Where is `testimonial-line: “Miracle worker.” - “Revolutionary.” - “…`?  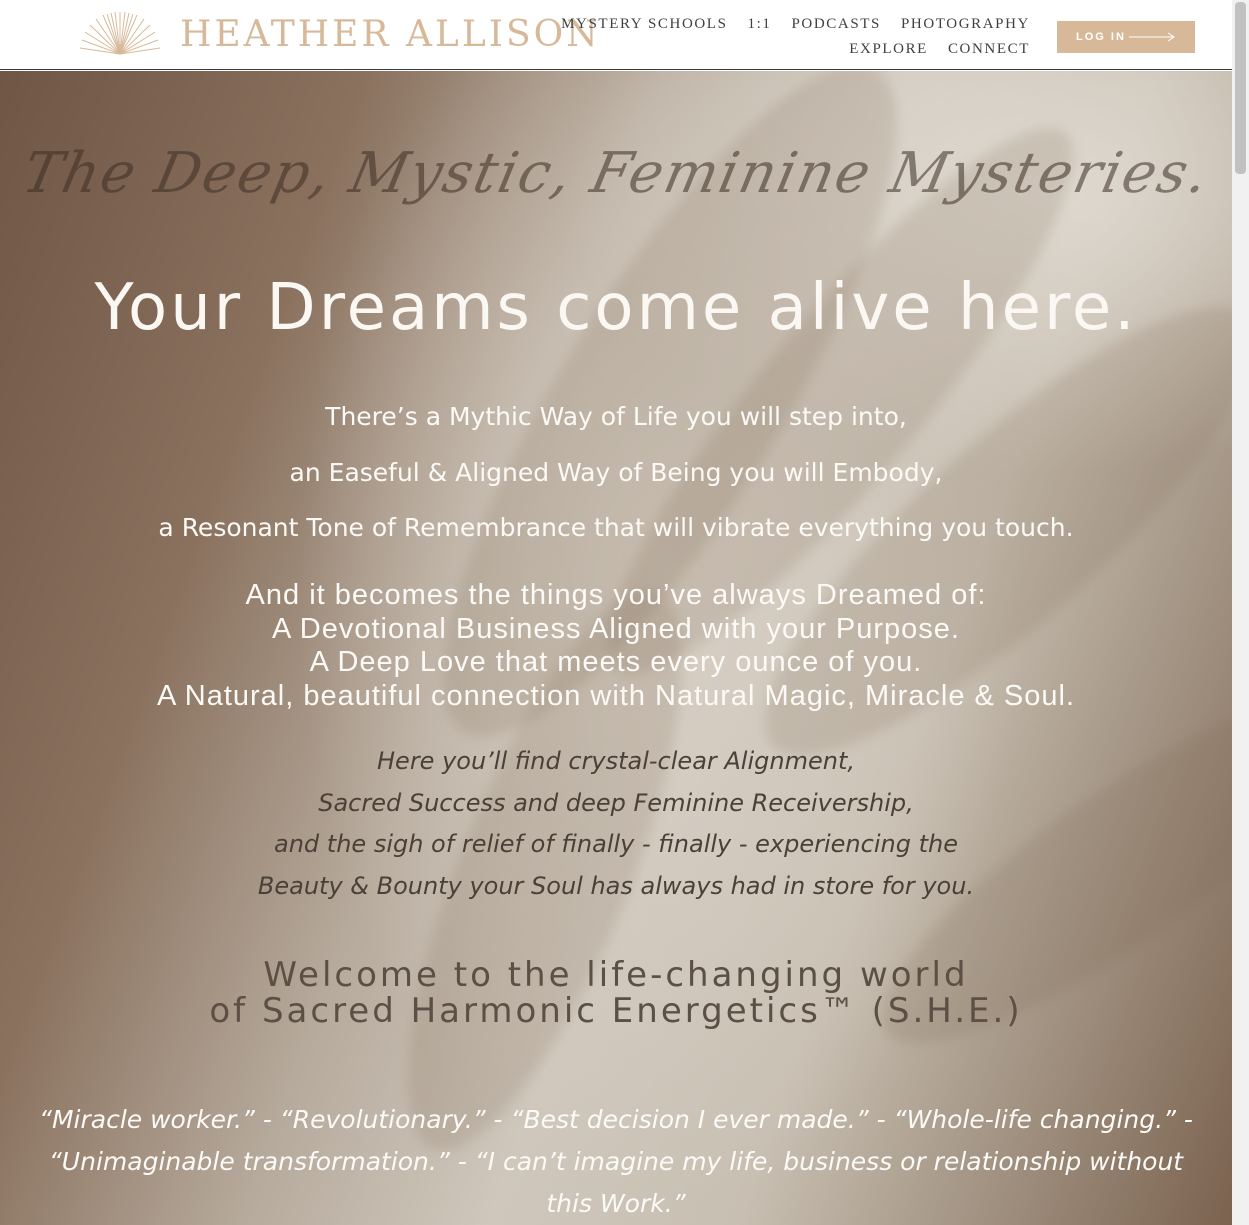 testimonial-line: “Miracle worker.” - “Revolutionary.” - “… is located at coordinates (616, 1119).